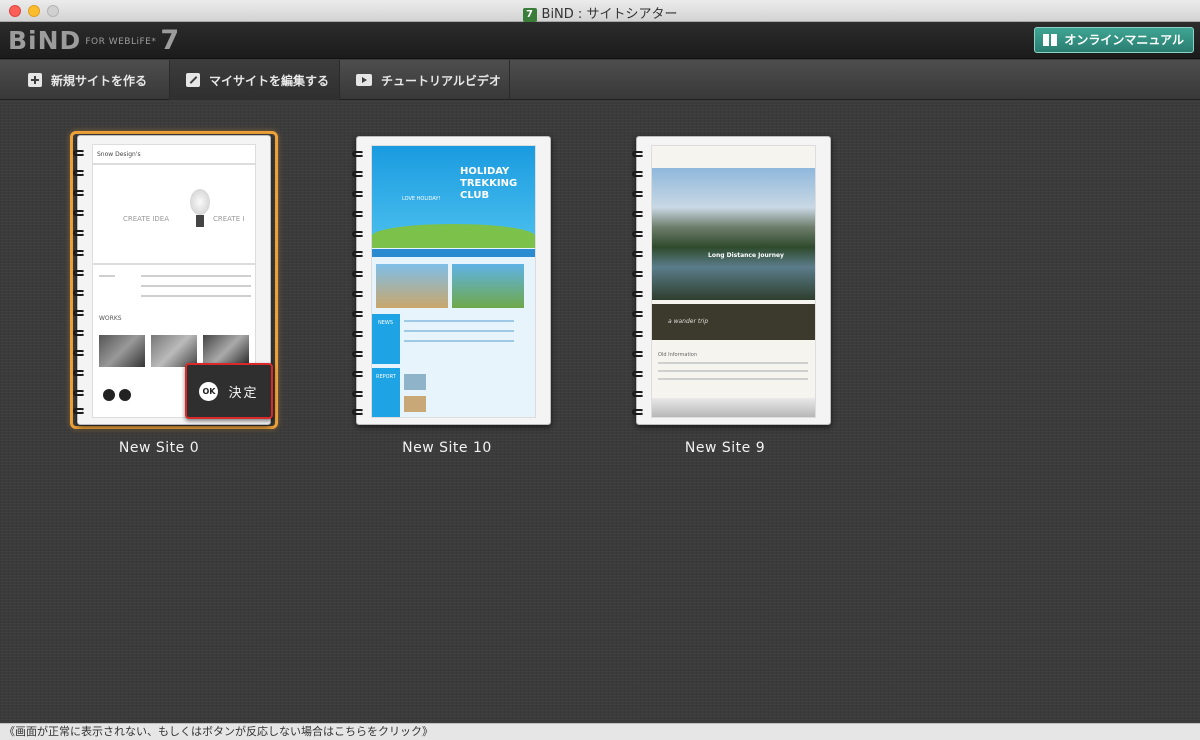 The image size is (1200, 740). What do you see at coordinates (110, 318) in the screenshot?
I see `thumb-section: WORKS` at bounding box center [110, 318].